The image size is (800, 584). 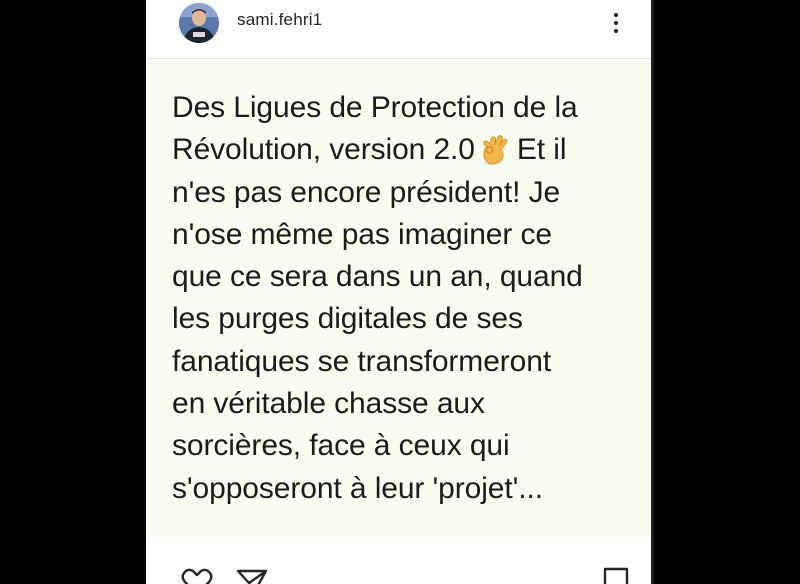 I want to click on avatar, so click(x=199, y=23).